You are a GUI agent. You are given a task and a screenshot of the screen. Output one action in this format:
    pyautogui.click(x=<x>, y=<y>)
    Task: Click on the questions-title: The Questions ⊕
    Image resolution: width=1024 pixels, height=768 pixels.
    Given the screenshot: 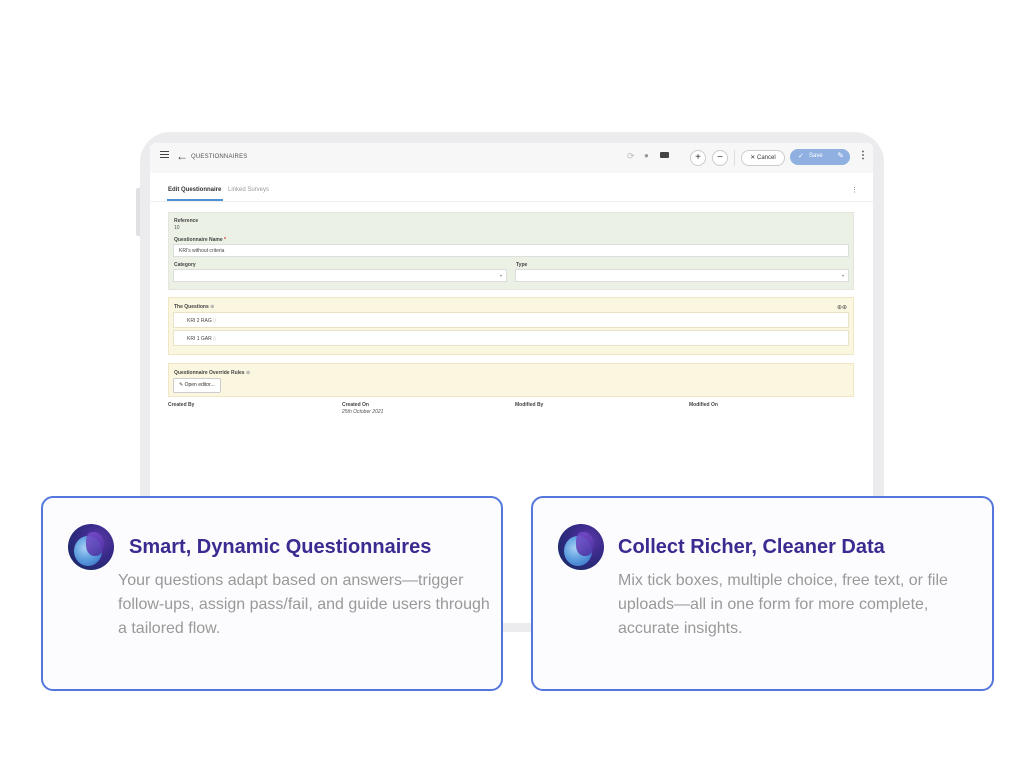 What is the action you would take?
    pyautogui.click(x=194, y=307)
    